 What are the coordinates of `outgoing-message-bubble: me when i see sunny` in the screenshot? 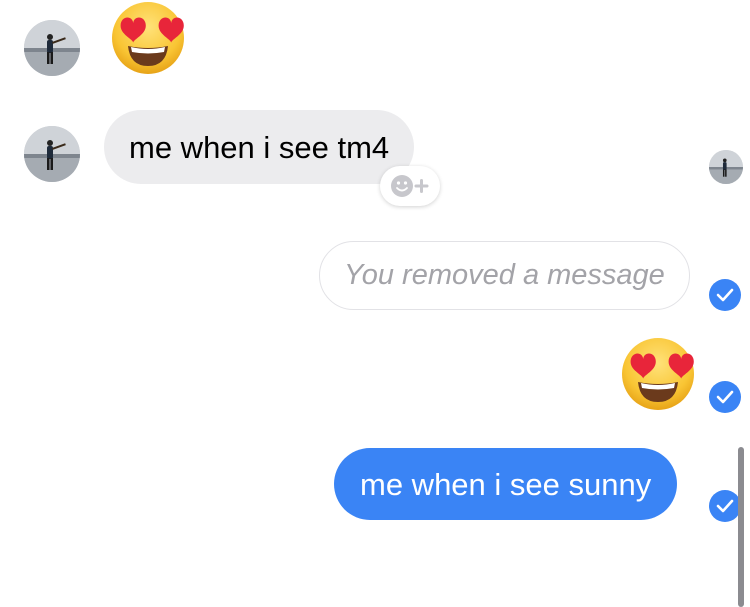 It's located at (506, 484).